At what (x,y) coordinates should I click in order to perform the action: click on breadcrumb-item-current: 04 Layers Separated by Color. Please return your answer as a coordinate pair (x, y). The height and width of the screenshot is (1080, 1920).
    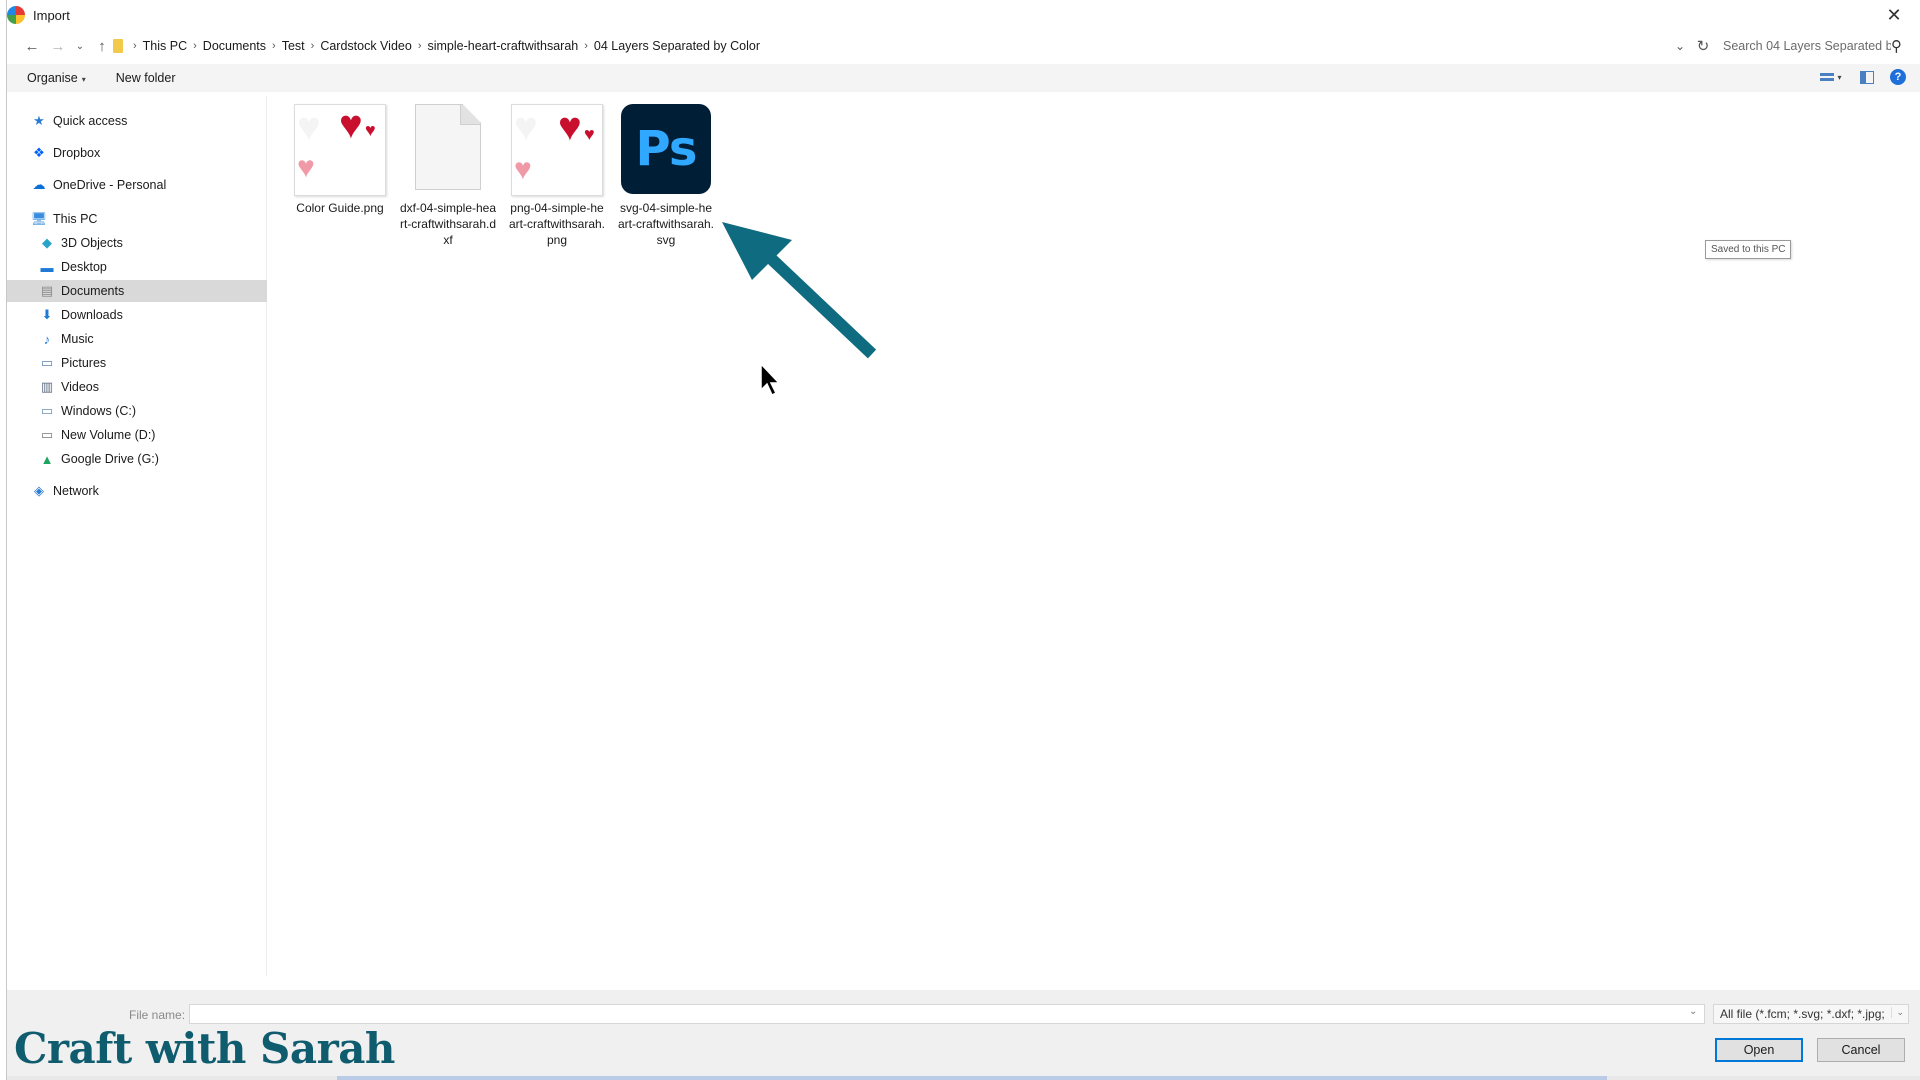
    Looking at the image, I should click on (677, 46).